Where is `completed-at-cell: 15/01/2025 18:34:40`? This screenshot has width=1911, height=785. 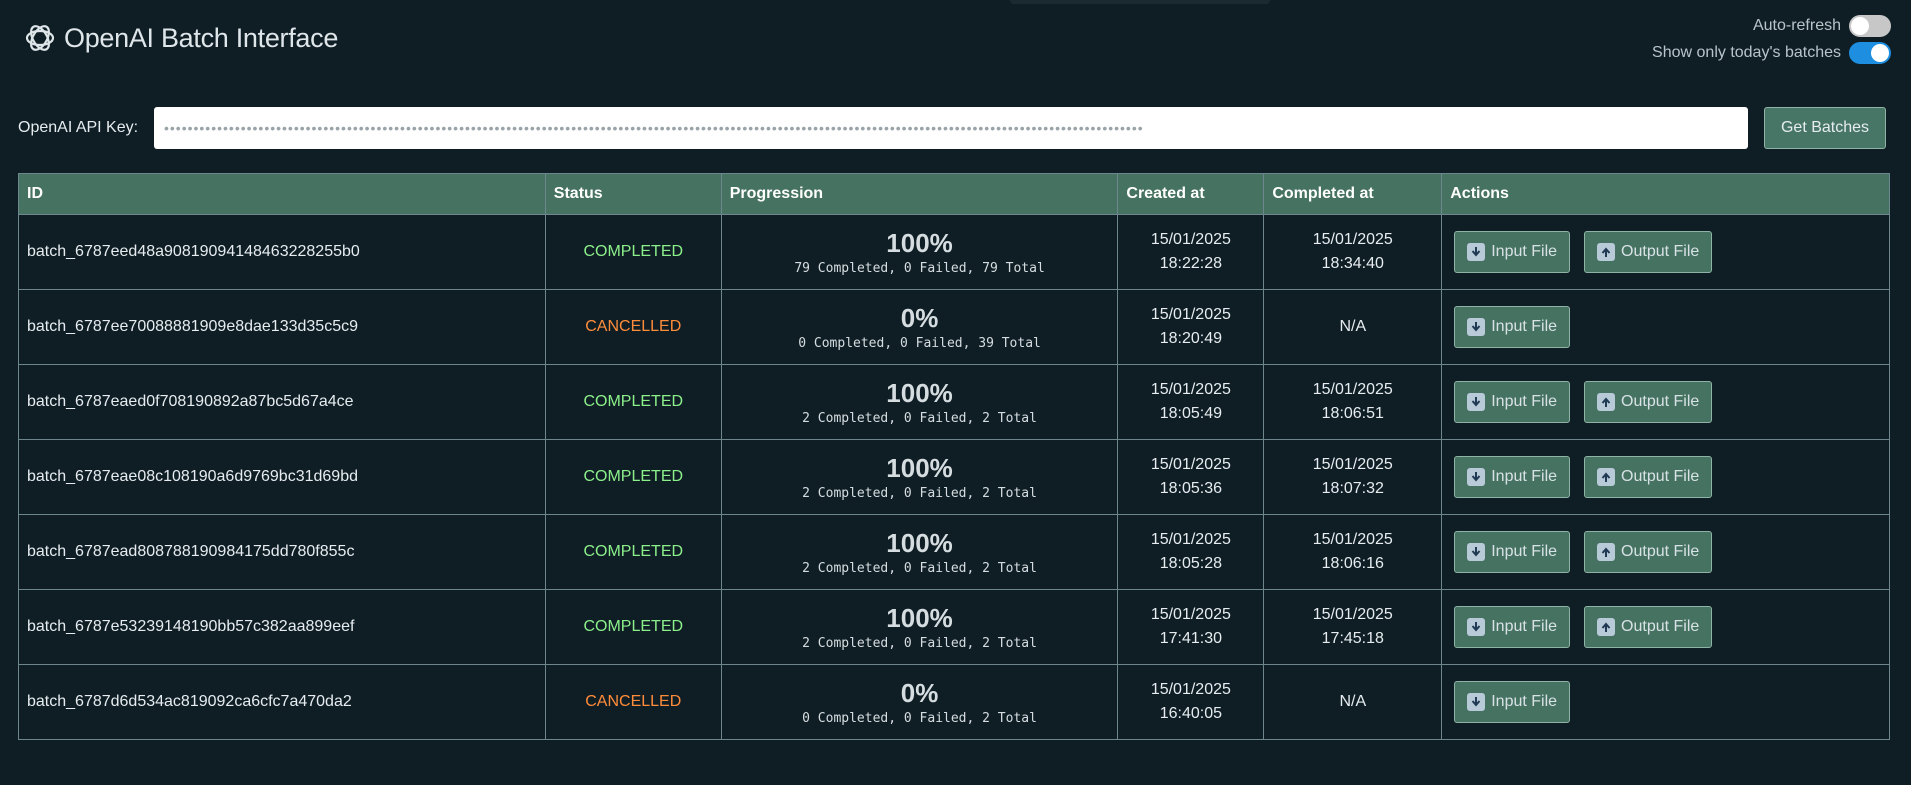
completed-at-cell: 15/01/2025 18:34:40 is located at coordinates (1353, 252).